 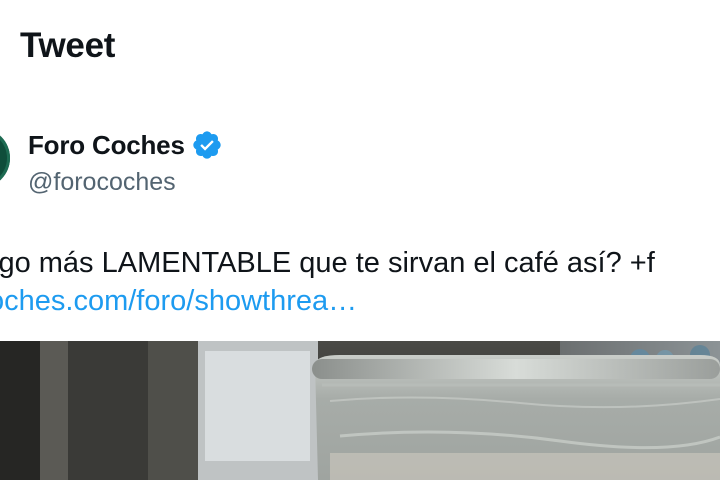 I want to click on avatar, so click(x=5, y=158).